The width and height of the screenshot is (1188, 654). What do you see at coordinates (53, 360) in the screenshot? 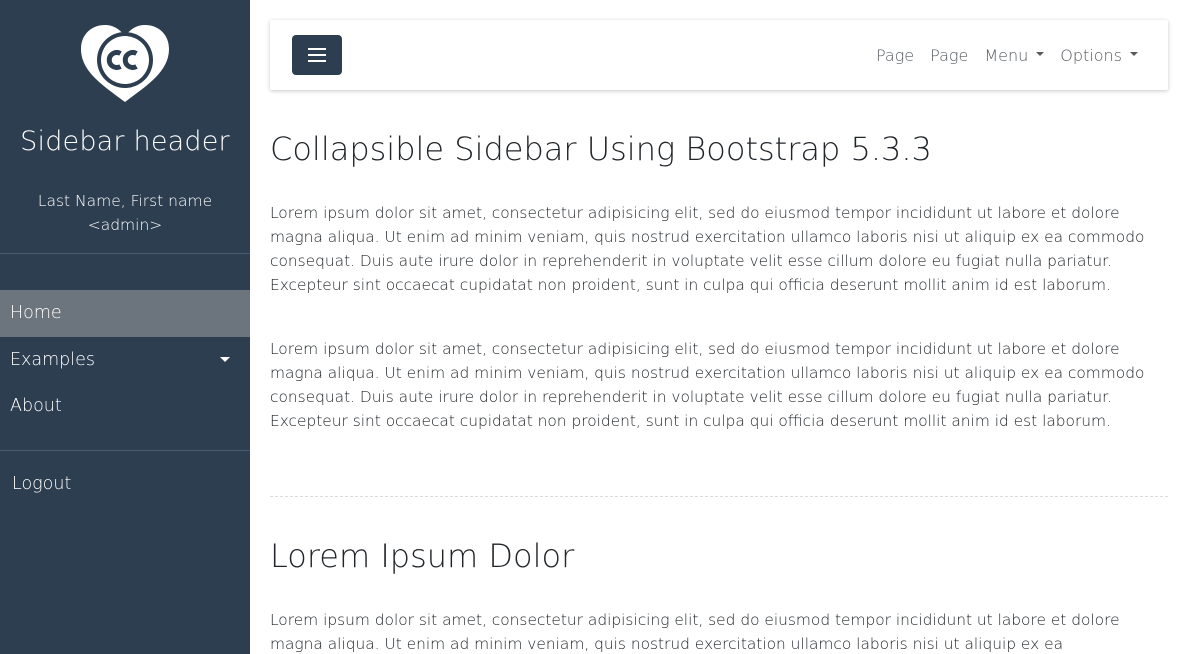
I see `sidebar-item-label: Examples` at bounding box center [53, 360].